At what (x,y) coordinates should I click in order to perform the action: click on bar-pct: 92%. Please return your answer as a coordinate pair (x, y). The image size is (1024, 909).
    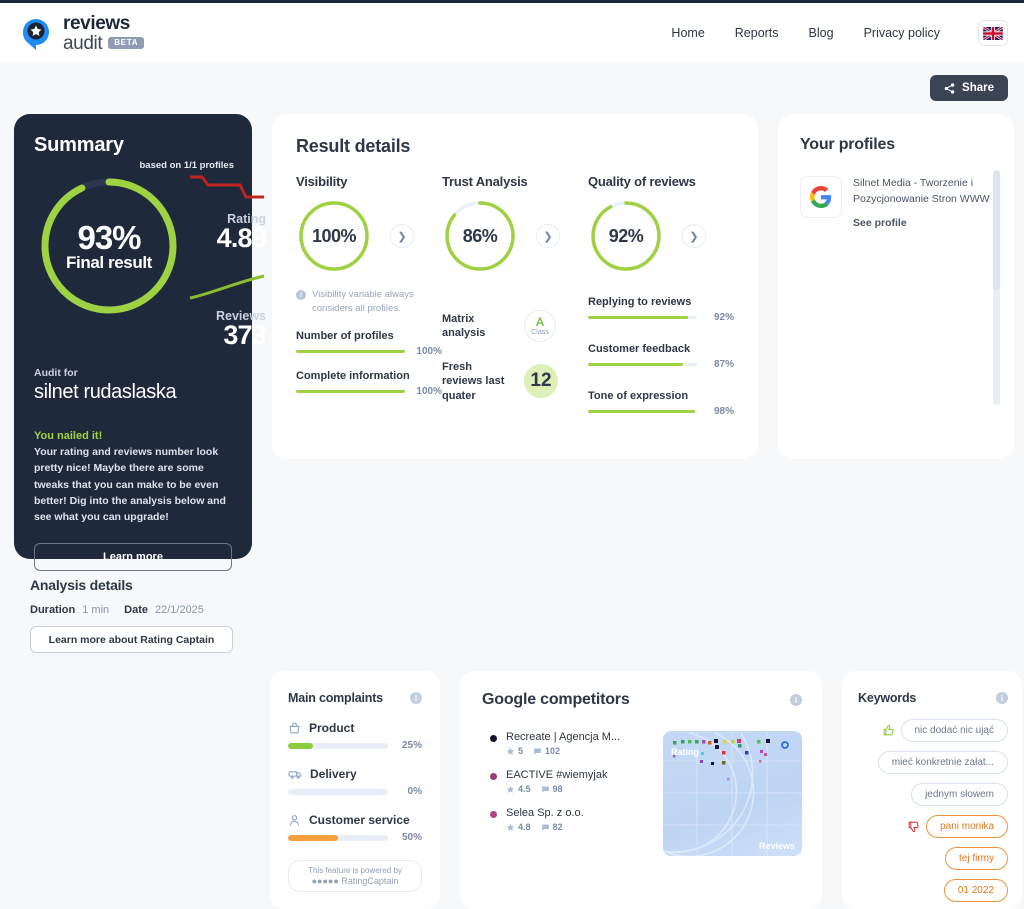
    Looking at the image, I should click on (723, 317).